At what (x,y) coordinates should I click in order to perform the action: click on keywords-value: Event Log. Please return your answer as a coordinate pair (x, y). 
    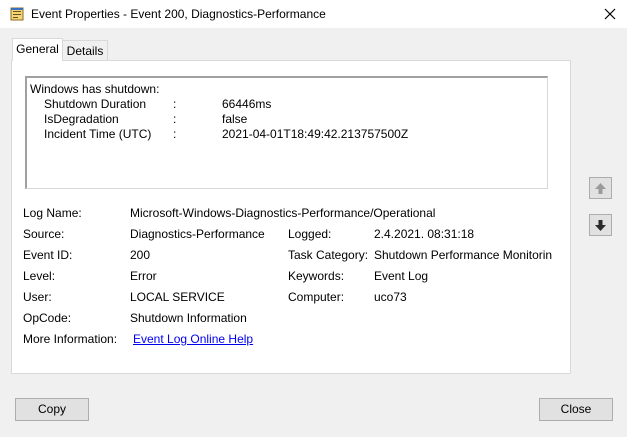
    Looking at the image, I should click on (401, 276).